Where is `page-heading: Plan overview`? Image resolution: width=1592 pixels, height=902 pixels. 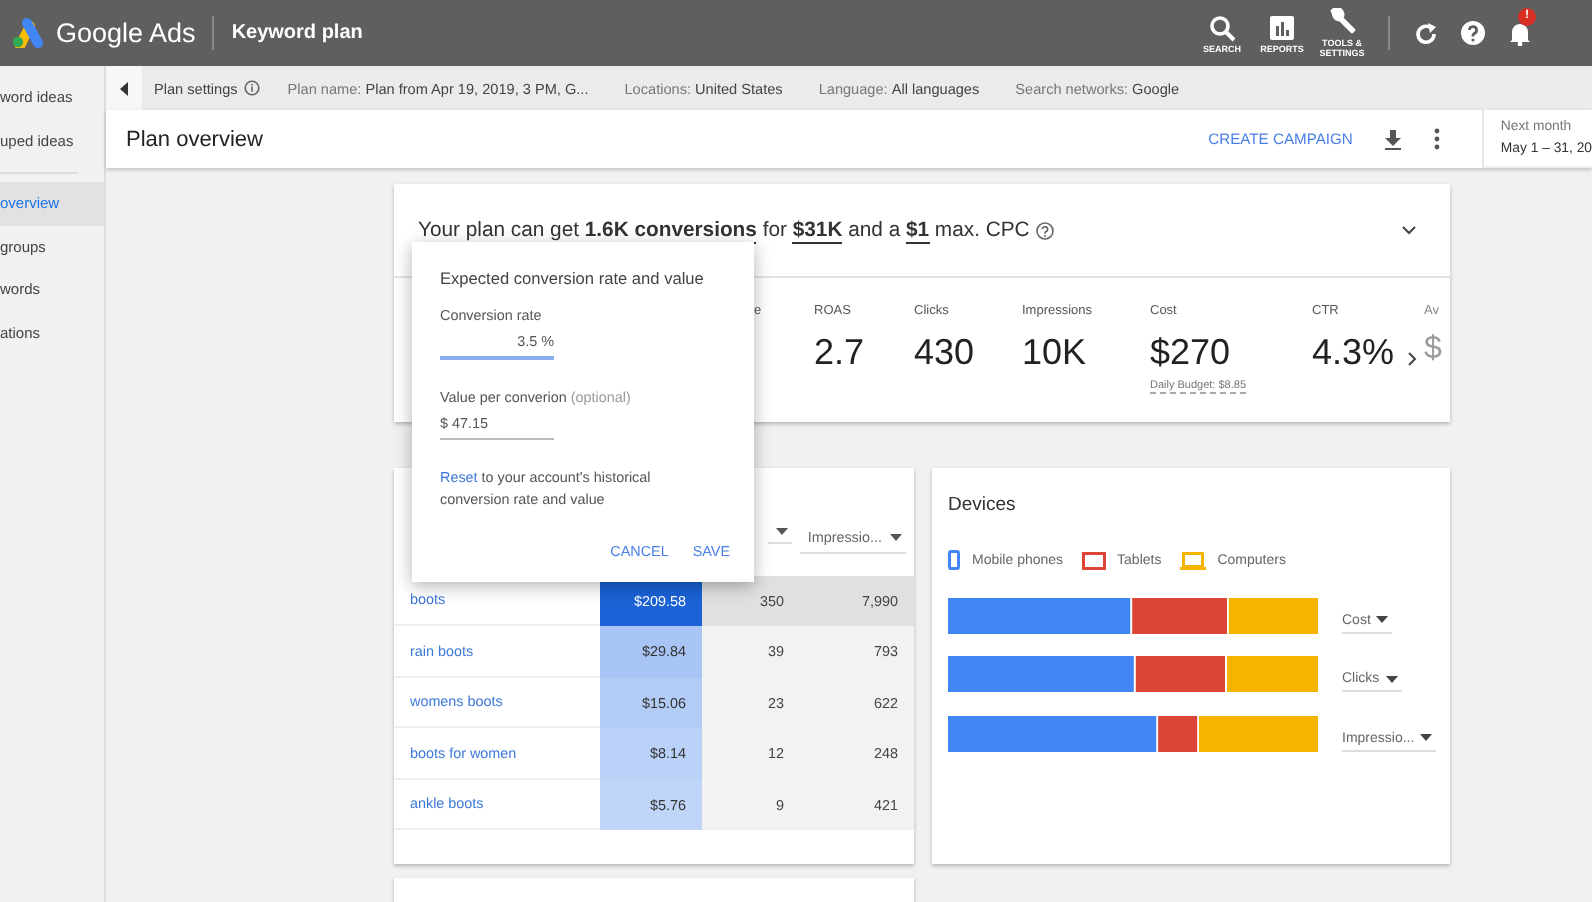 page-heading: Plan overview is located at coordinates (194, 139).